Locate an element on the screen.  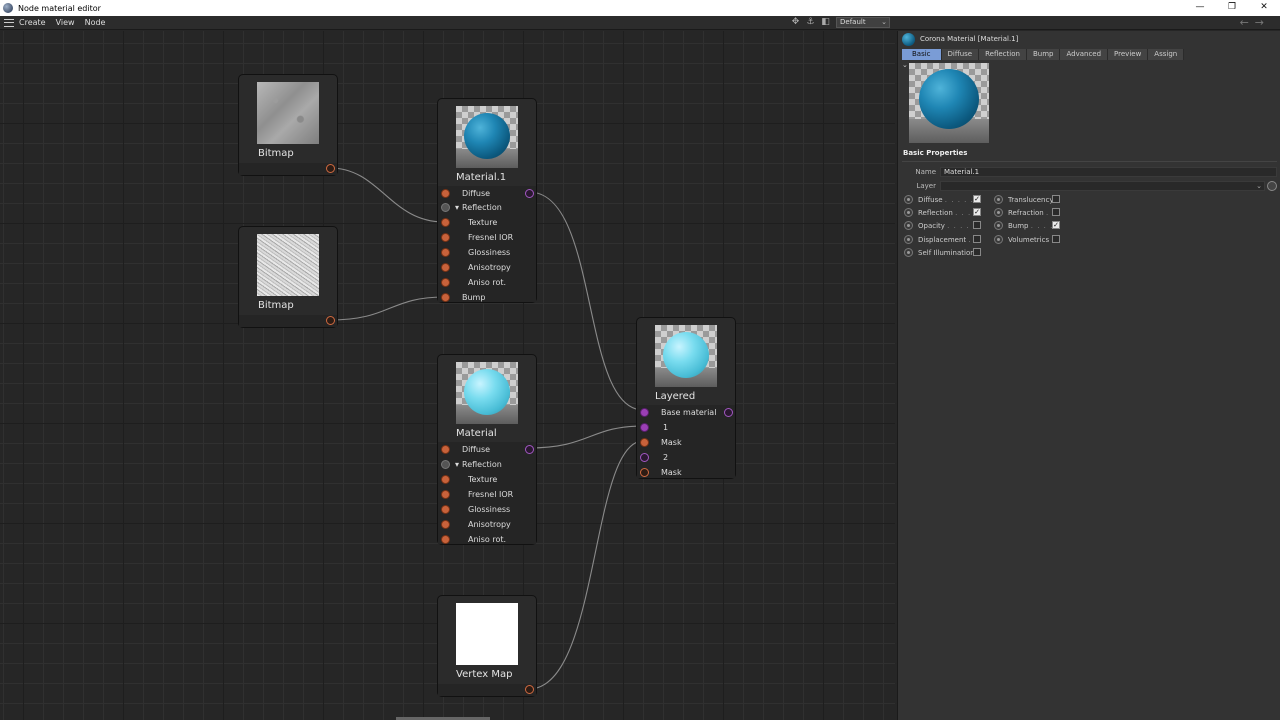
self-illumination-checkbox is located at coordinates (977, 252).